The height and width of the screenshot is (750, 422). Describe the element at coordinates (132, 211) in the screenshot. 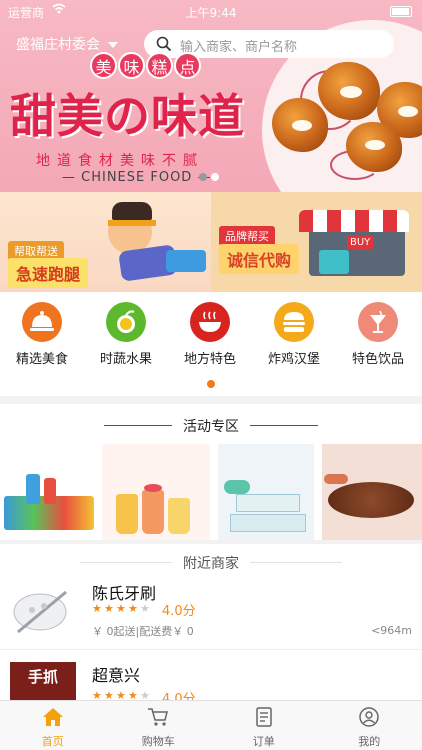

I see `courier-hair` at that location.